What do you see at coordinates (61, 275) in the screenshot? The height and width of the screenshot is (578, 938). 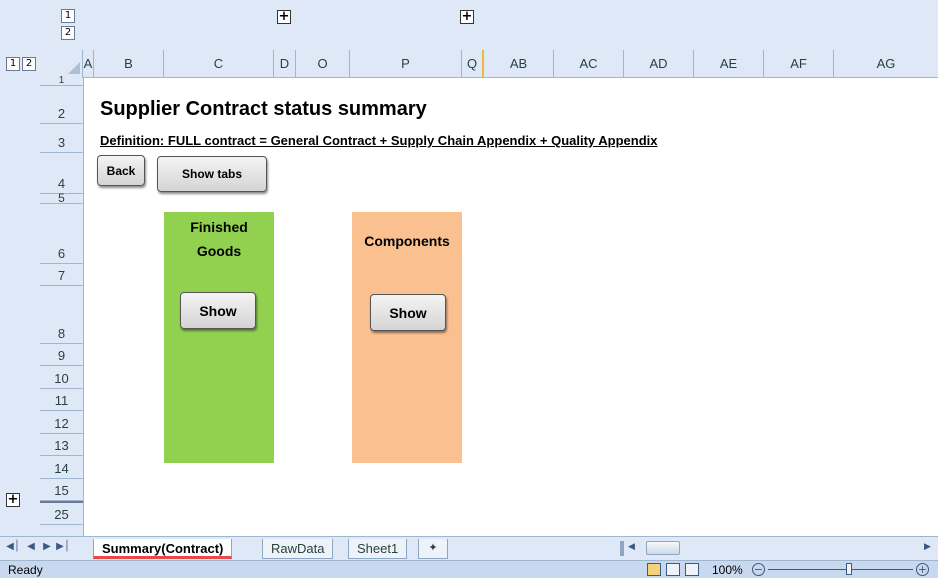 I see `row-header-7: 7` at bounding box center [61, 275].